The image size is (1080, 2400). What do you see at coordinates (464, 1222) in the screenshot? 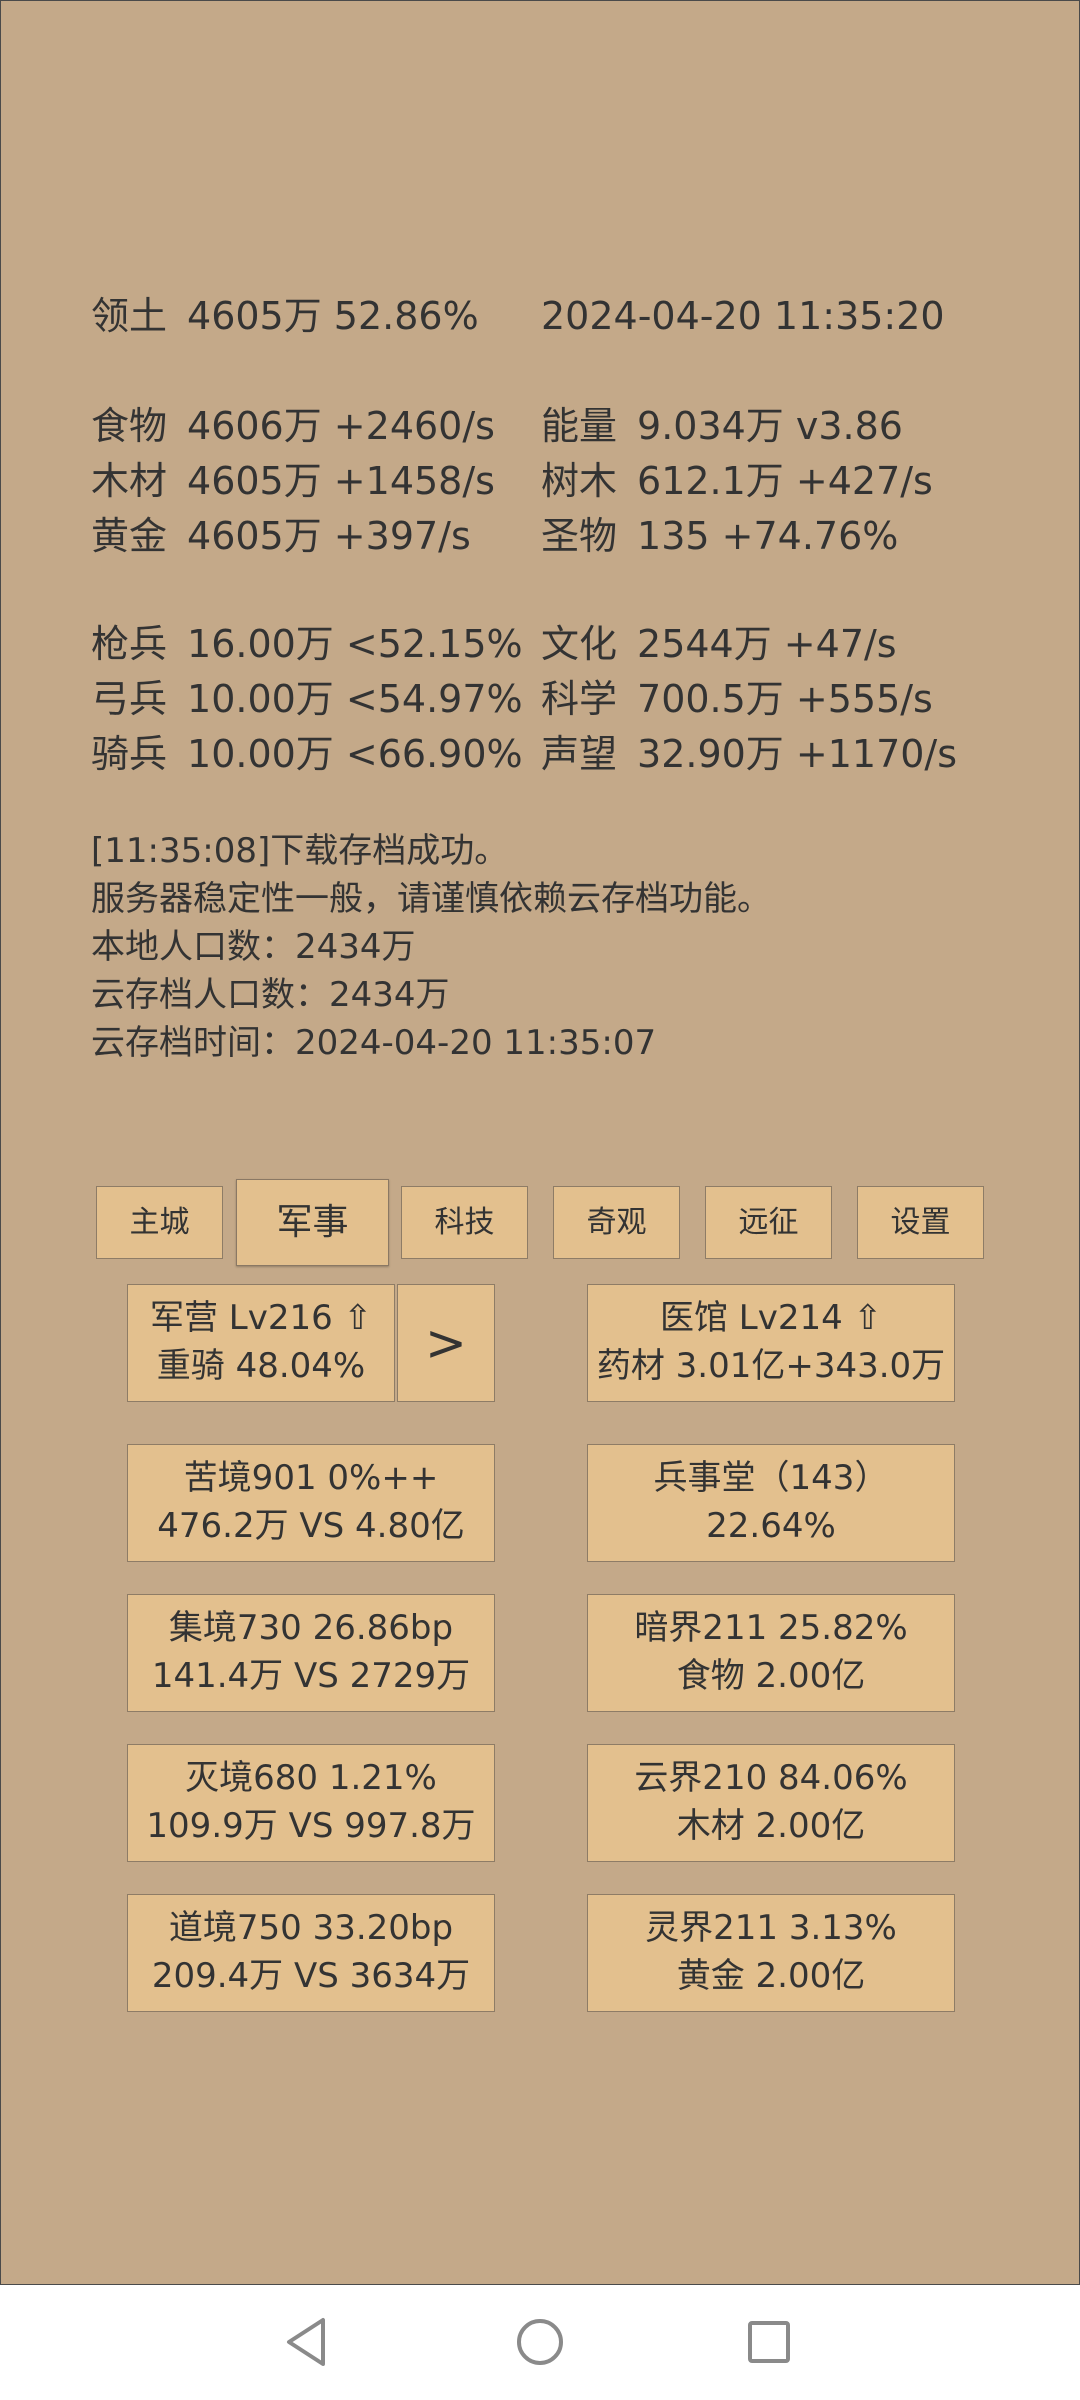
I see `tab-tech: 科技` at bounding box center [464, 1222].